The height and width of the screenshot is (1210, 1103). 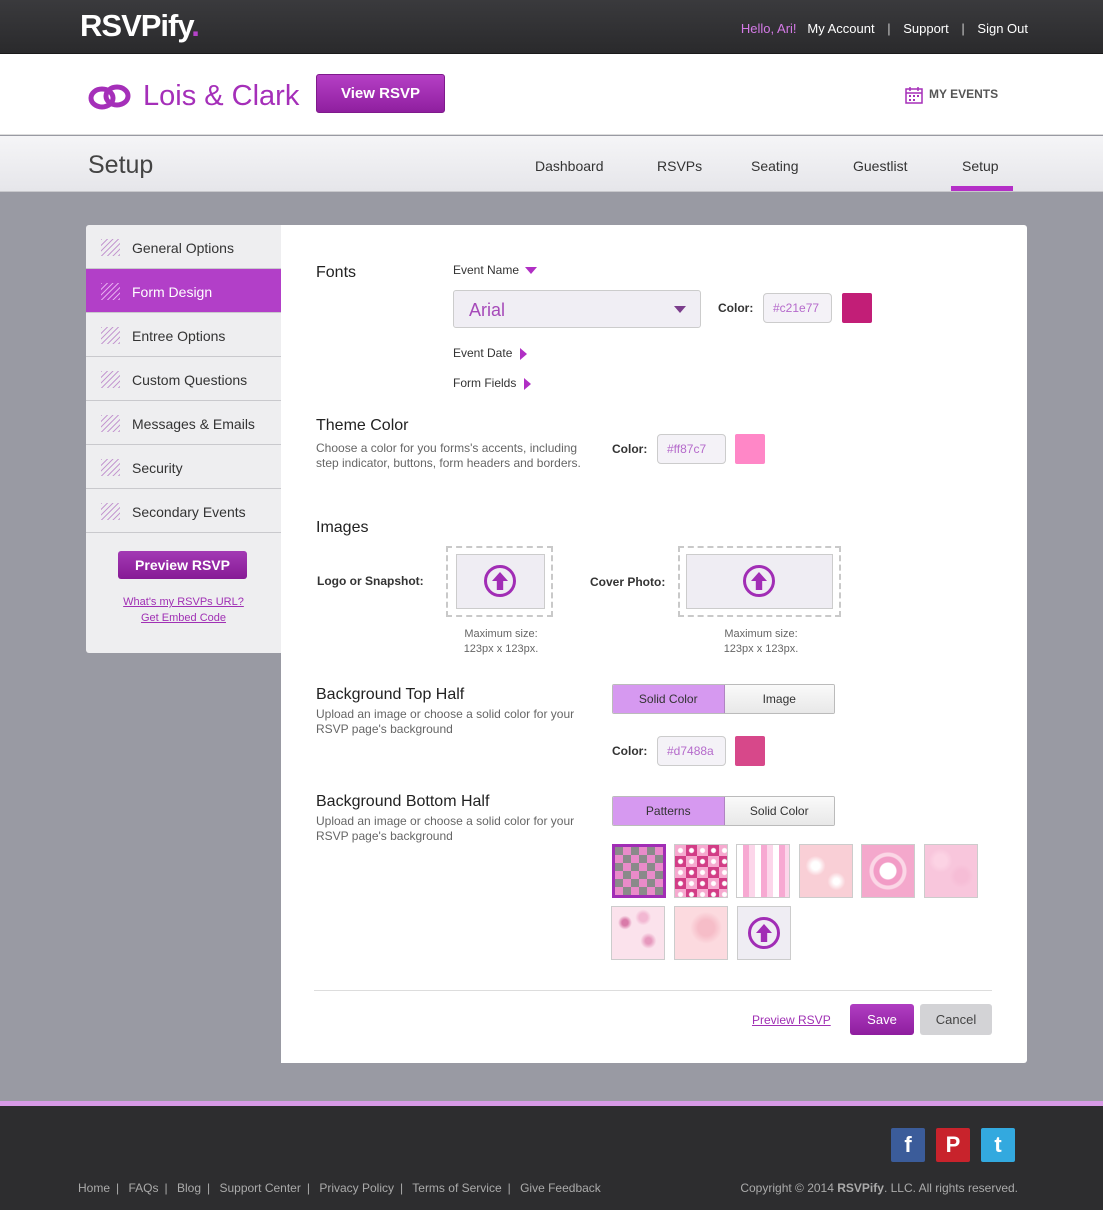 I want to click on cancel-button: Cancel, so click(x=956, y=1019).